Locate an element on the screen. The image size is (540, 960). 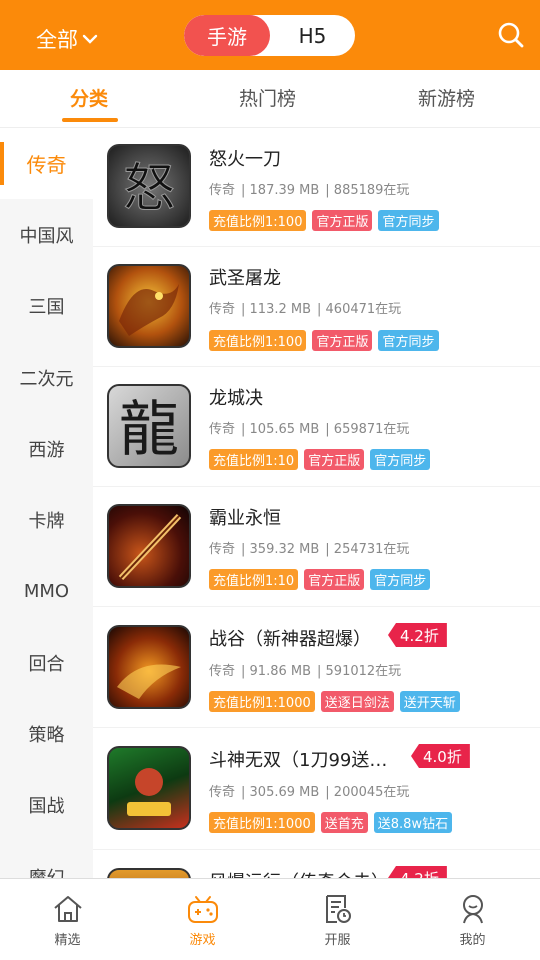
tag: 送8.8w钻石 is located at coordinates (413, 822).